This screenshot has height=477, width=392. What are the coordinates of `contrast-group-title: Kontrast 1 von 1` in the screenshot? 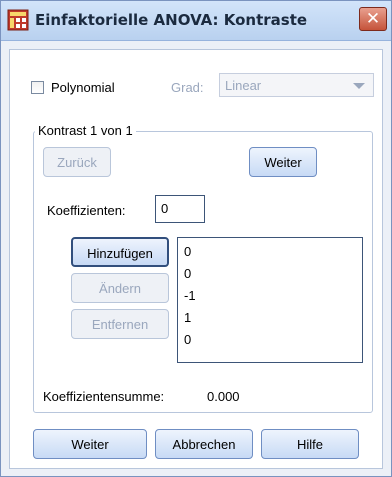 It's located at (85, 130).